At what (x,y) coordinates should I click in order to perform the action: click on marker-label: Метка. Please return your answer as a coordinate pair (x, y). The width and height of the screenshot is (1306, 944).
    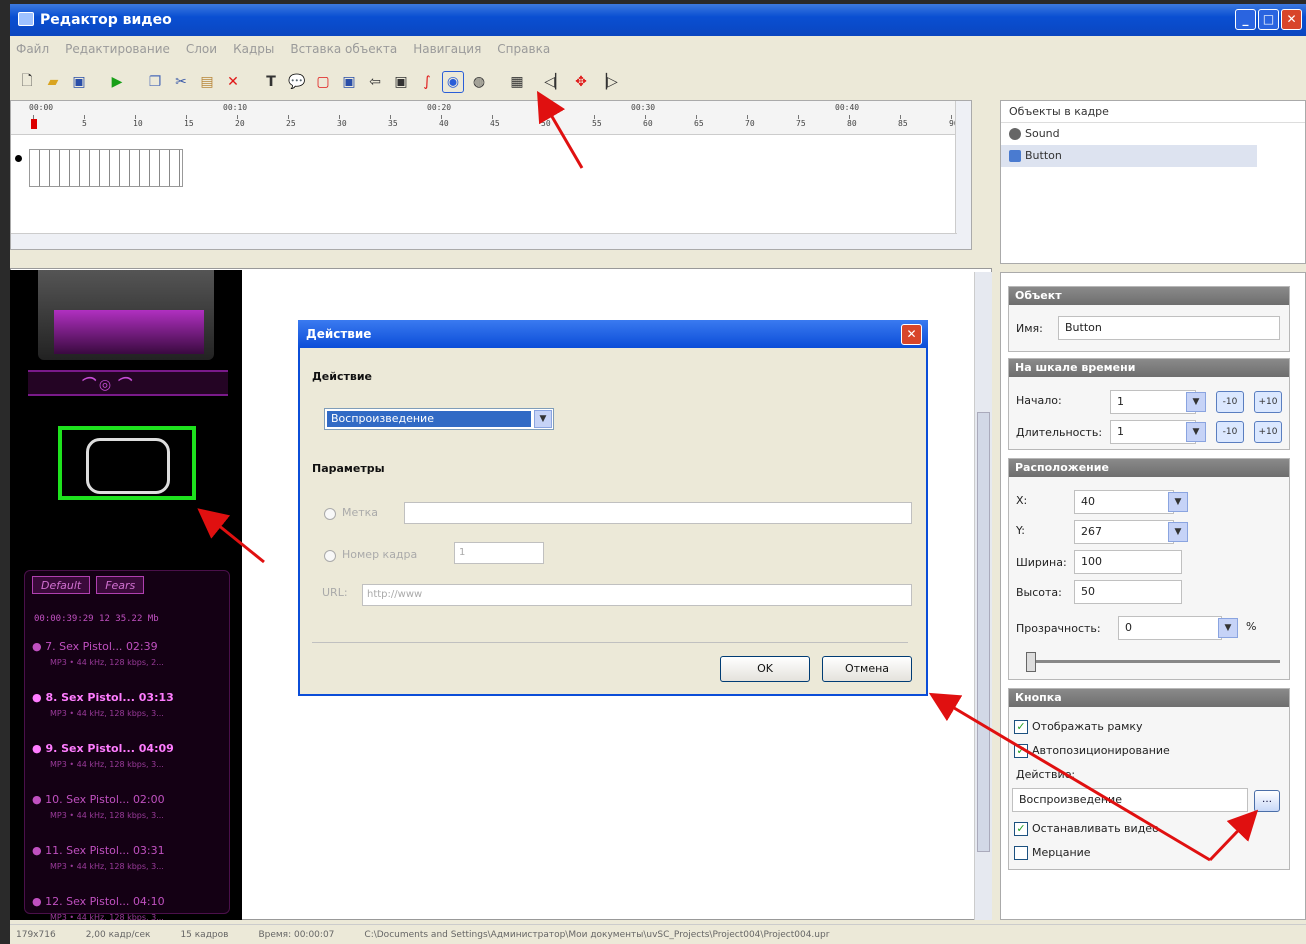
    Looking at the image, I should click on (360, 512).